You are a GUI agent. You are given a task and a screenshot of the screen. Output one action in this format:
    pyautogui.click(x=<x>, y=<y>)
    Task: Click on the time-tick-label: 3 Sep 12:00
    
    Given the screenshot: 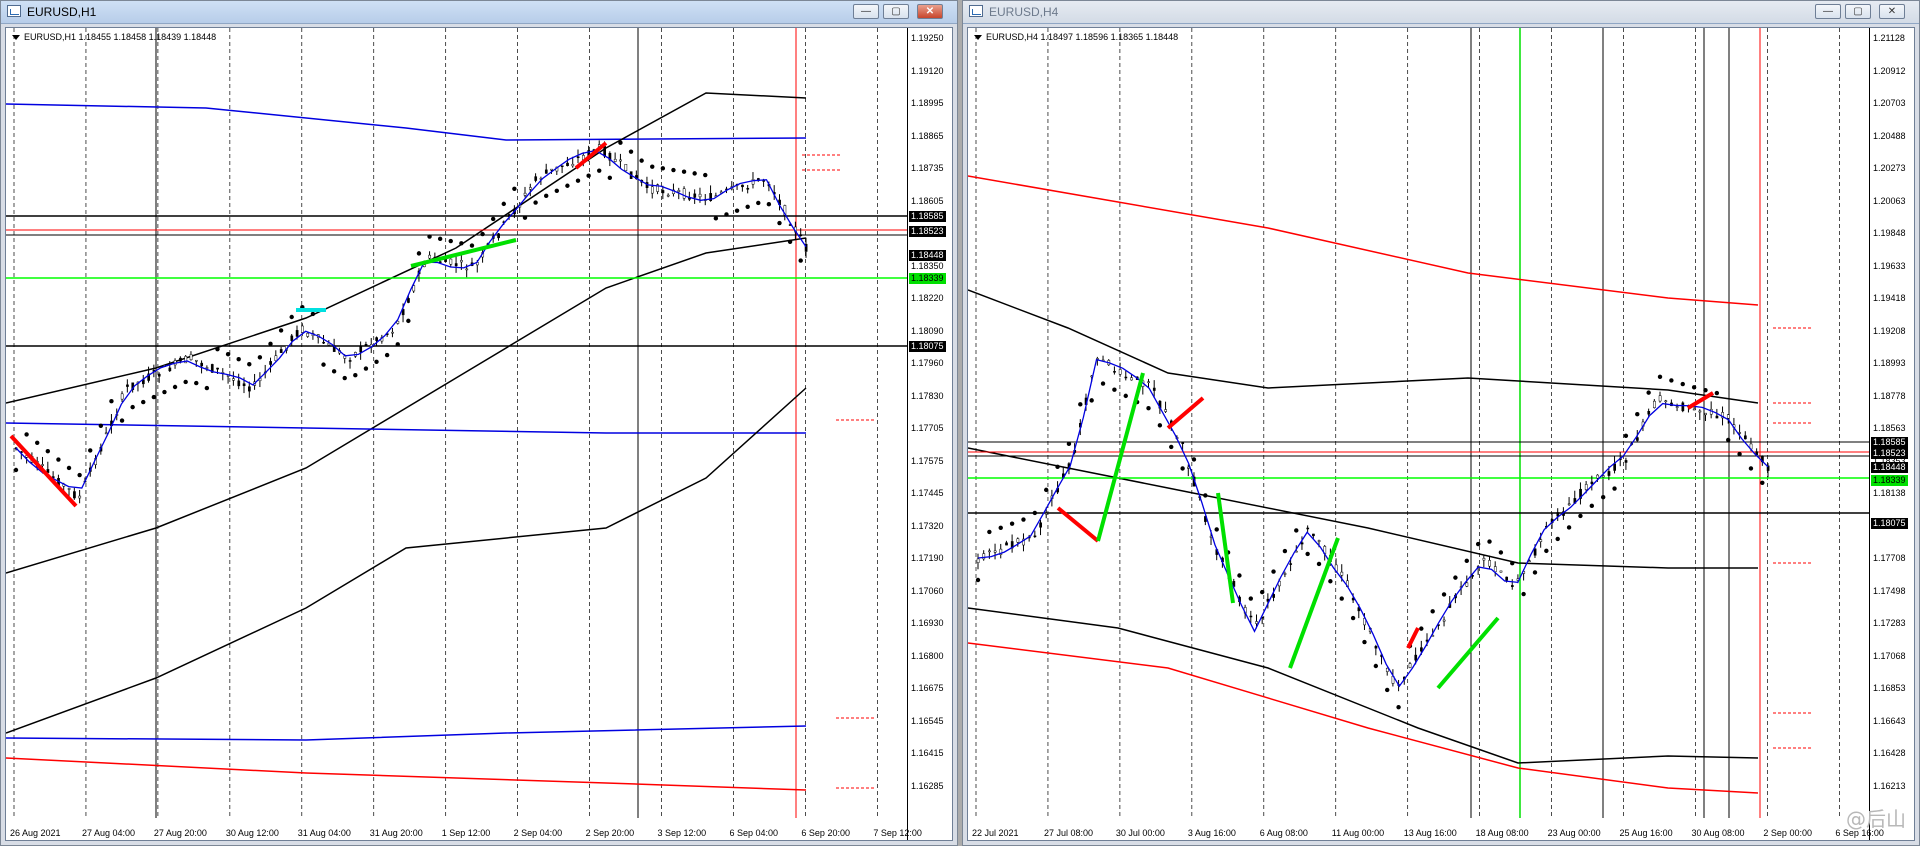 What is the action you would take?
    pyautogui.click(x=682, y=833)
    